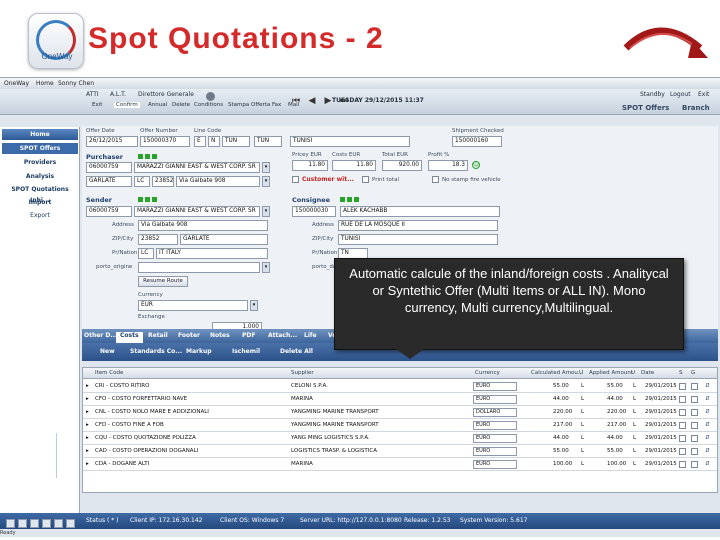 The height and width of the screenshot is (540, 720). Describe the element at coordinates (328, 101) in the screenshot. I see `next-record-icon: ▶` at that location.